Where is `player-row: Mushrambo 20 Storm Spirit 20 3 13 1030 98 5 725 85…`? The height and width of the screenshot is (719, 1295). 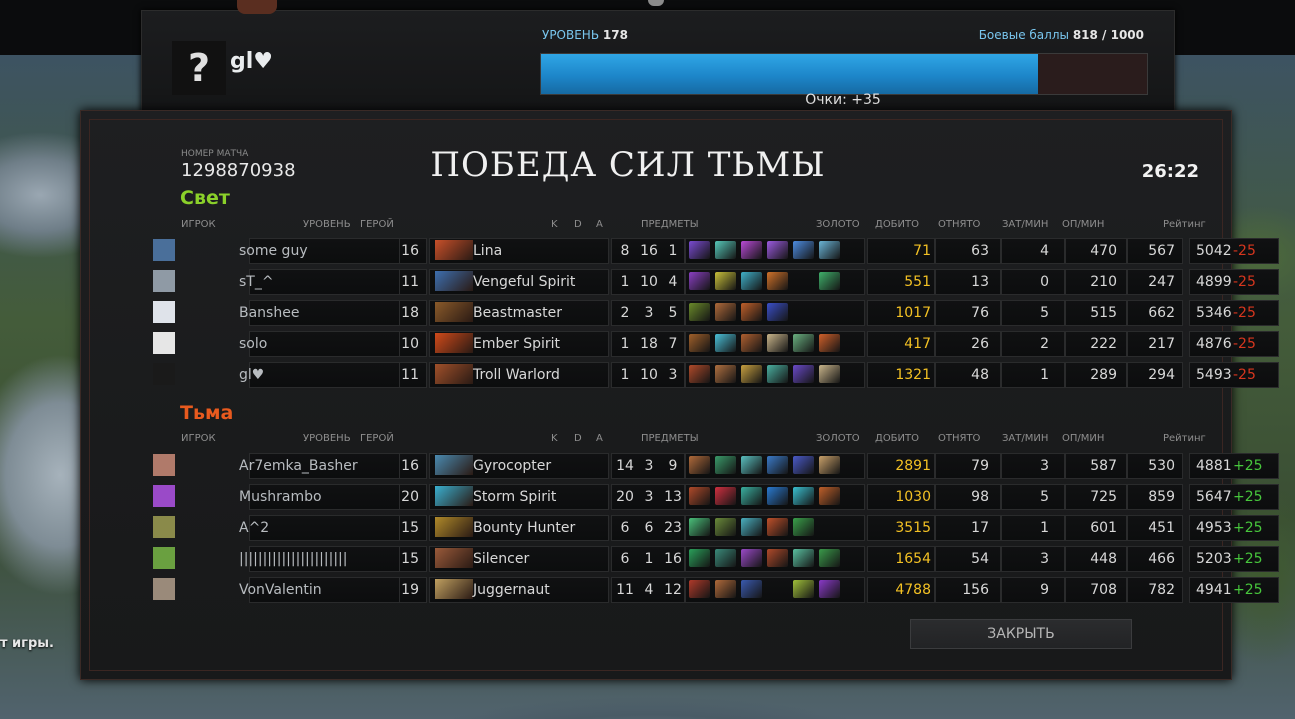 player-row: Mushrambo 20 Storm Spirit 20 3 13 1030 98 5 725 85… is located at coordinates (716, 497).